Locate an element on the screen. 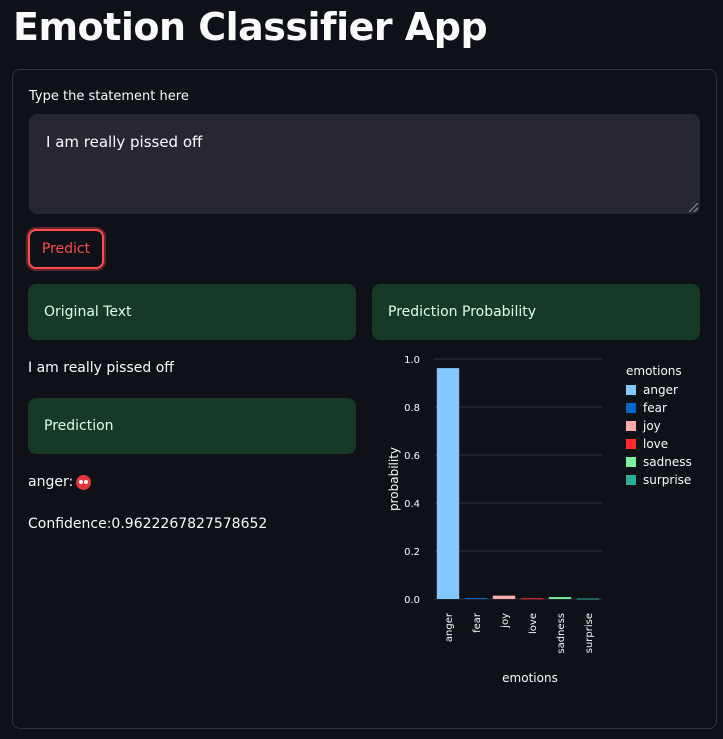 Image resolution: width=723 pixels, height=739 pixels. x-tick-label: anger is located at coordinates (449, 627).